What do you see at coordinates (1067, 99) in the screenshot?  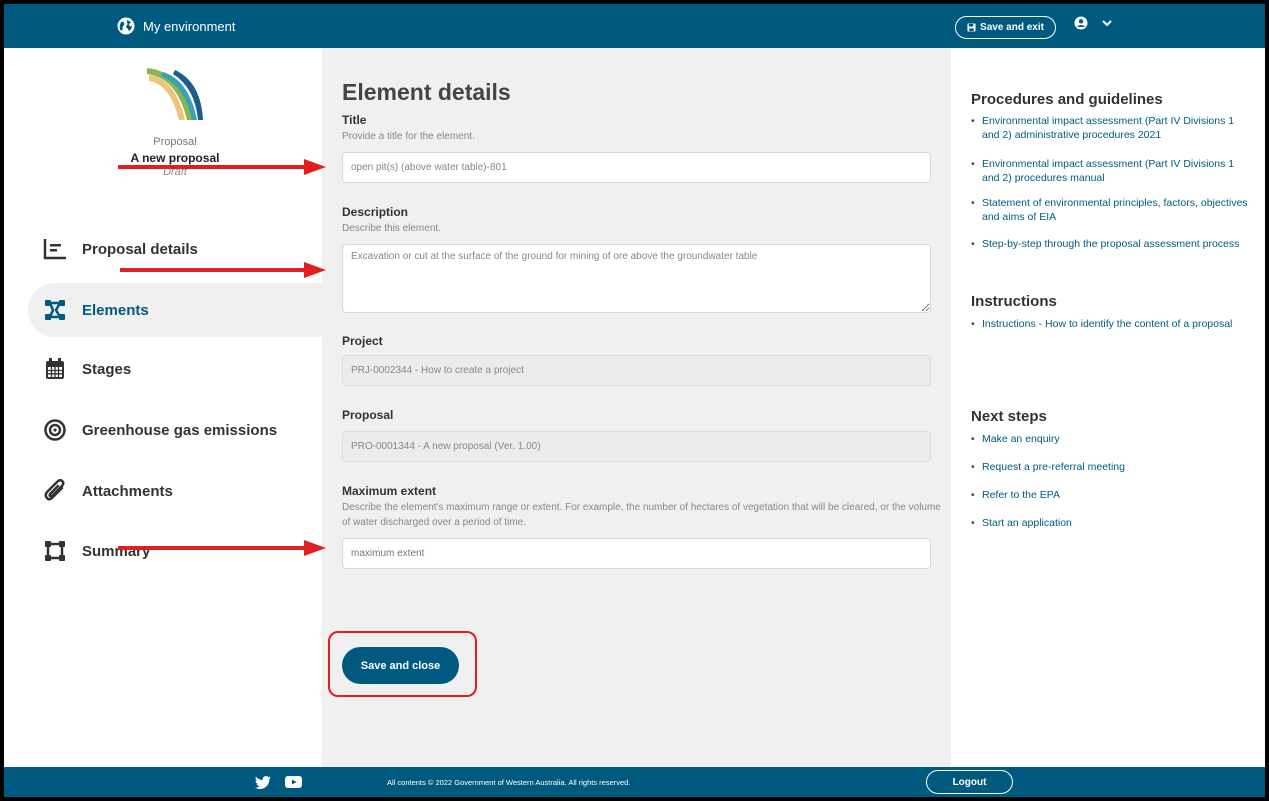 I see `procedures-heading: Procedures and guidelines` at bounding box center [1067, 99].